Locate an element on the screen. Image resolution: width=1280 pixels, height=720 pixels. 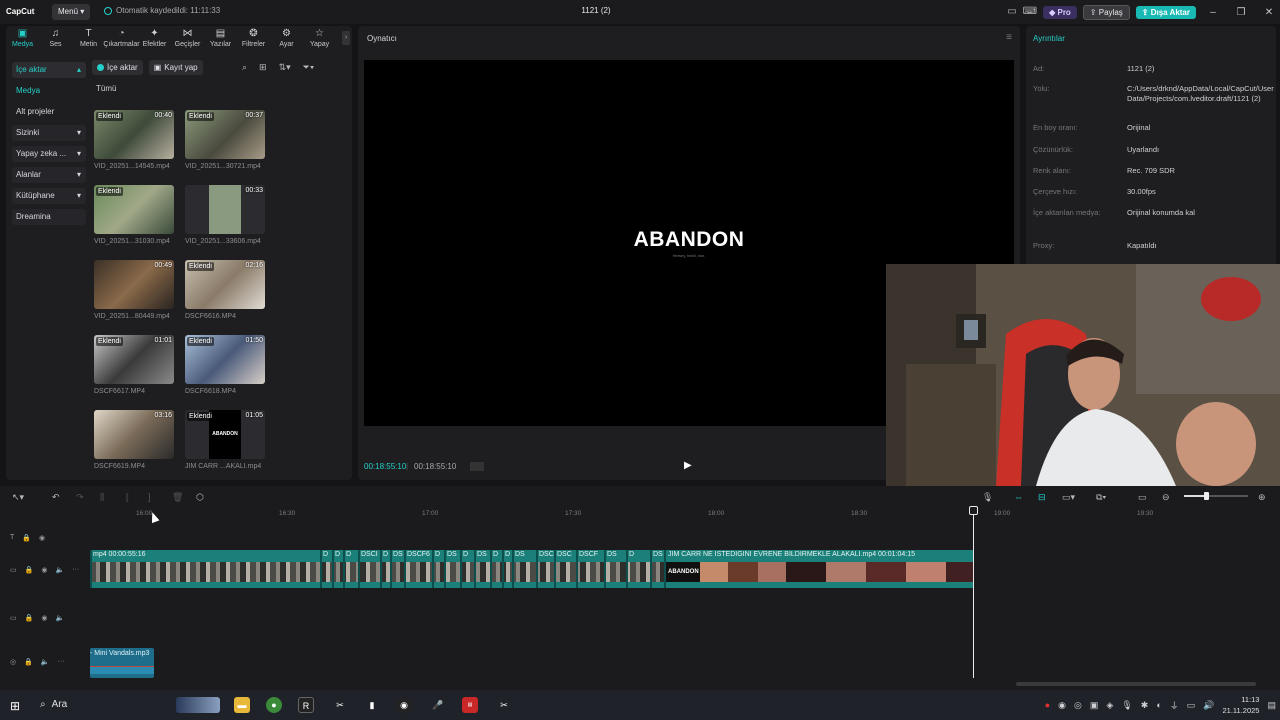
taskbar-search: ⌕ Ara is located at coordinates (53, 704).